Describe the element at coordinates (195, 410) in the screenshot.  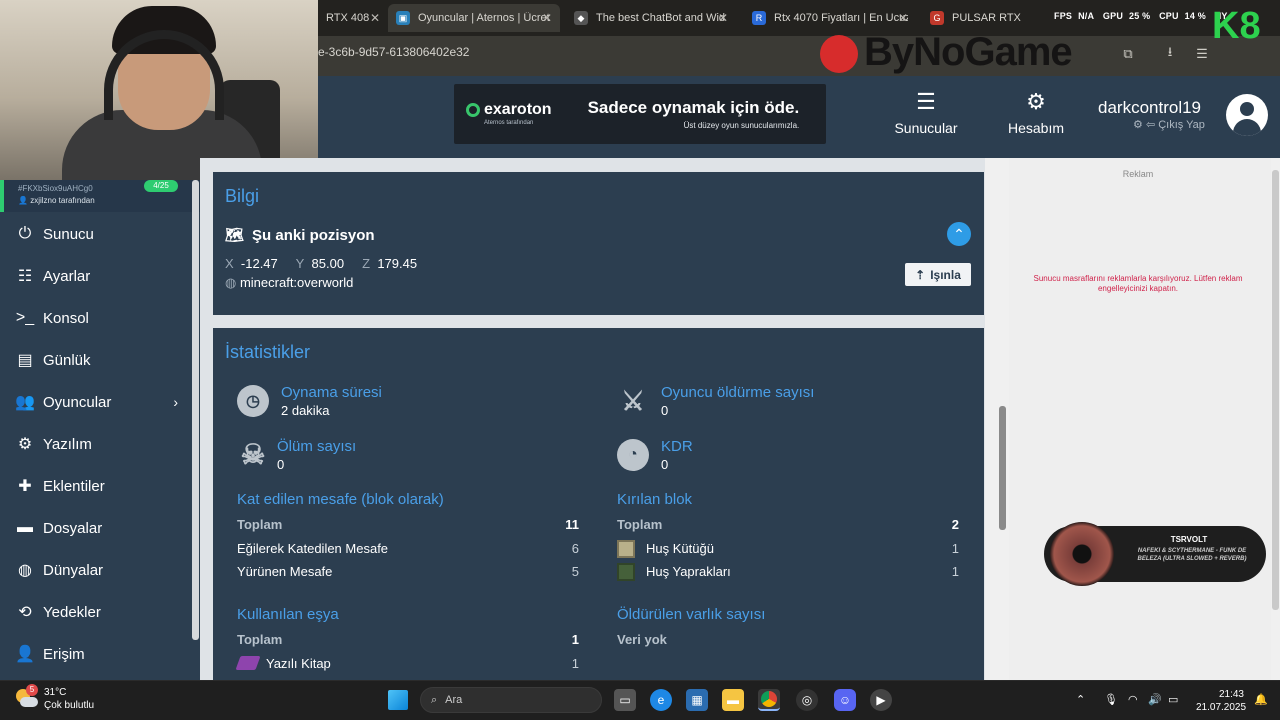
I see `sidebar-scrollbar` at that location.